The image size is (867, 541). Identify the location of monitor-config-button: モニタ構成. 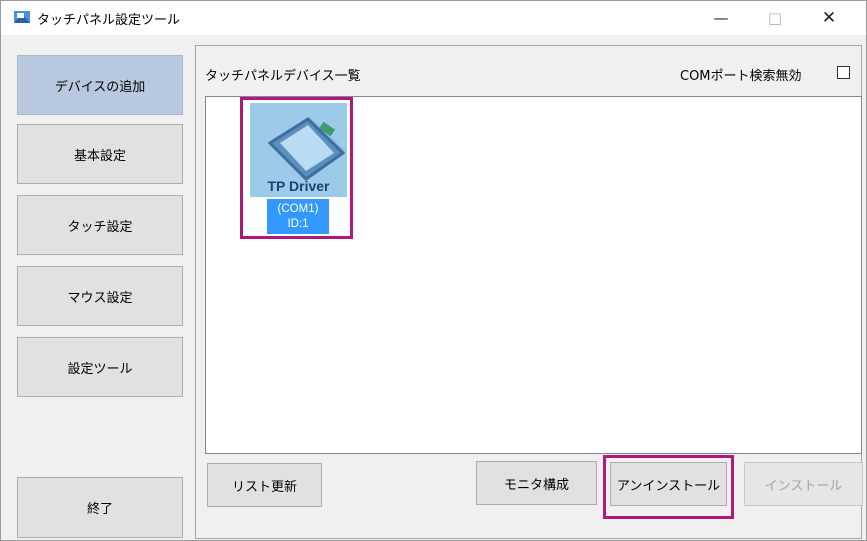
(536, 483).